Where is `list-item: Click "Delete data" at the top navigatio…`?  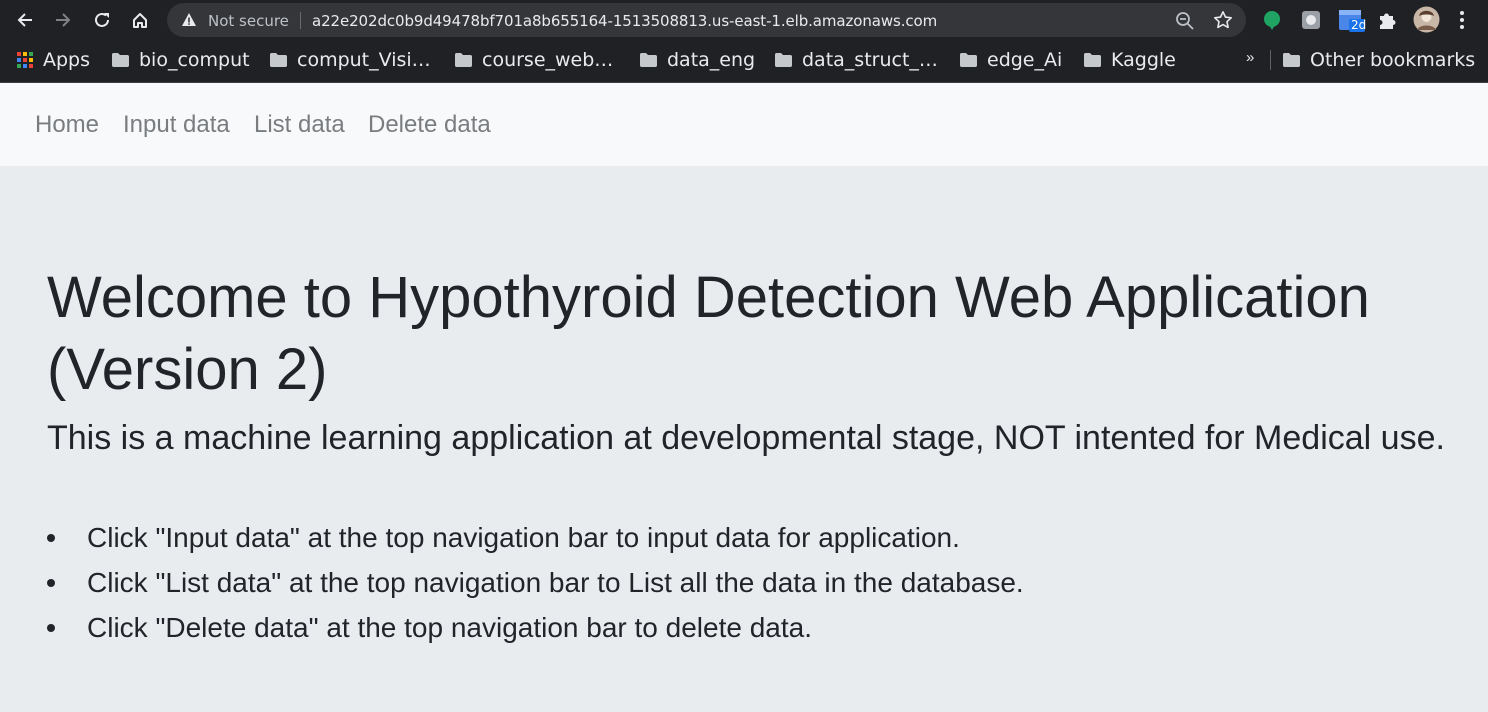
list-item: Click "Delete data" at the top navigatio… is located at coordinates (535, 627).